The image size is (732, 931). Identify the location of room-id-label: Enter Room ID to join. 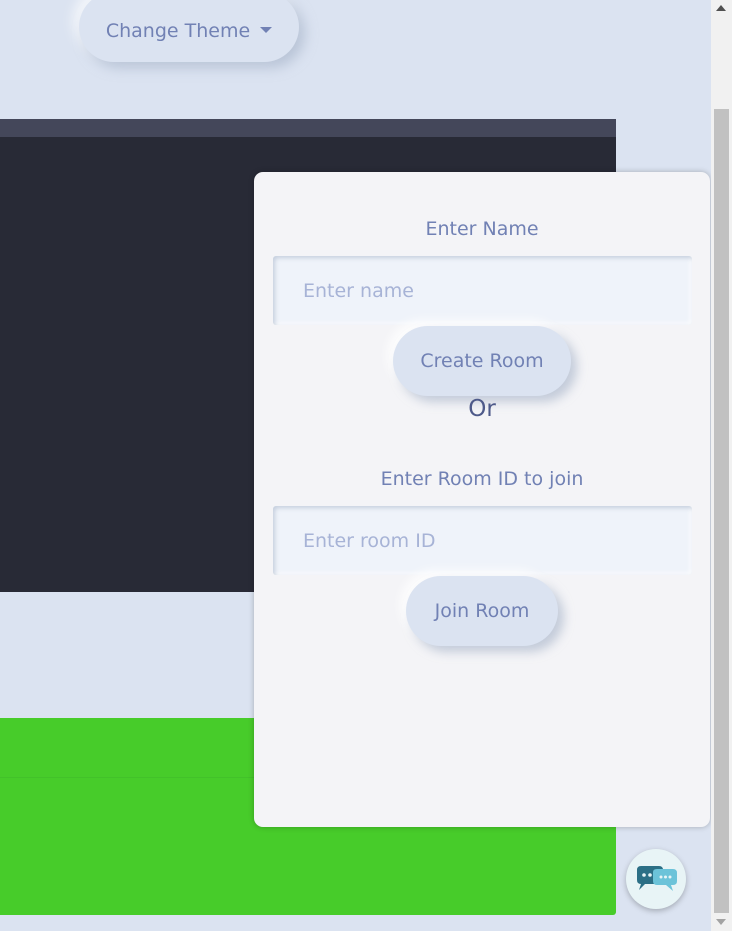
(482, 479).